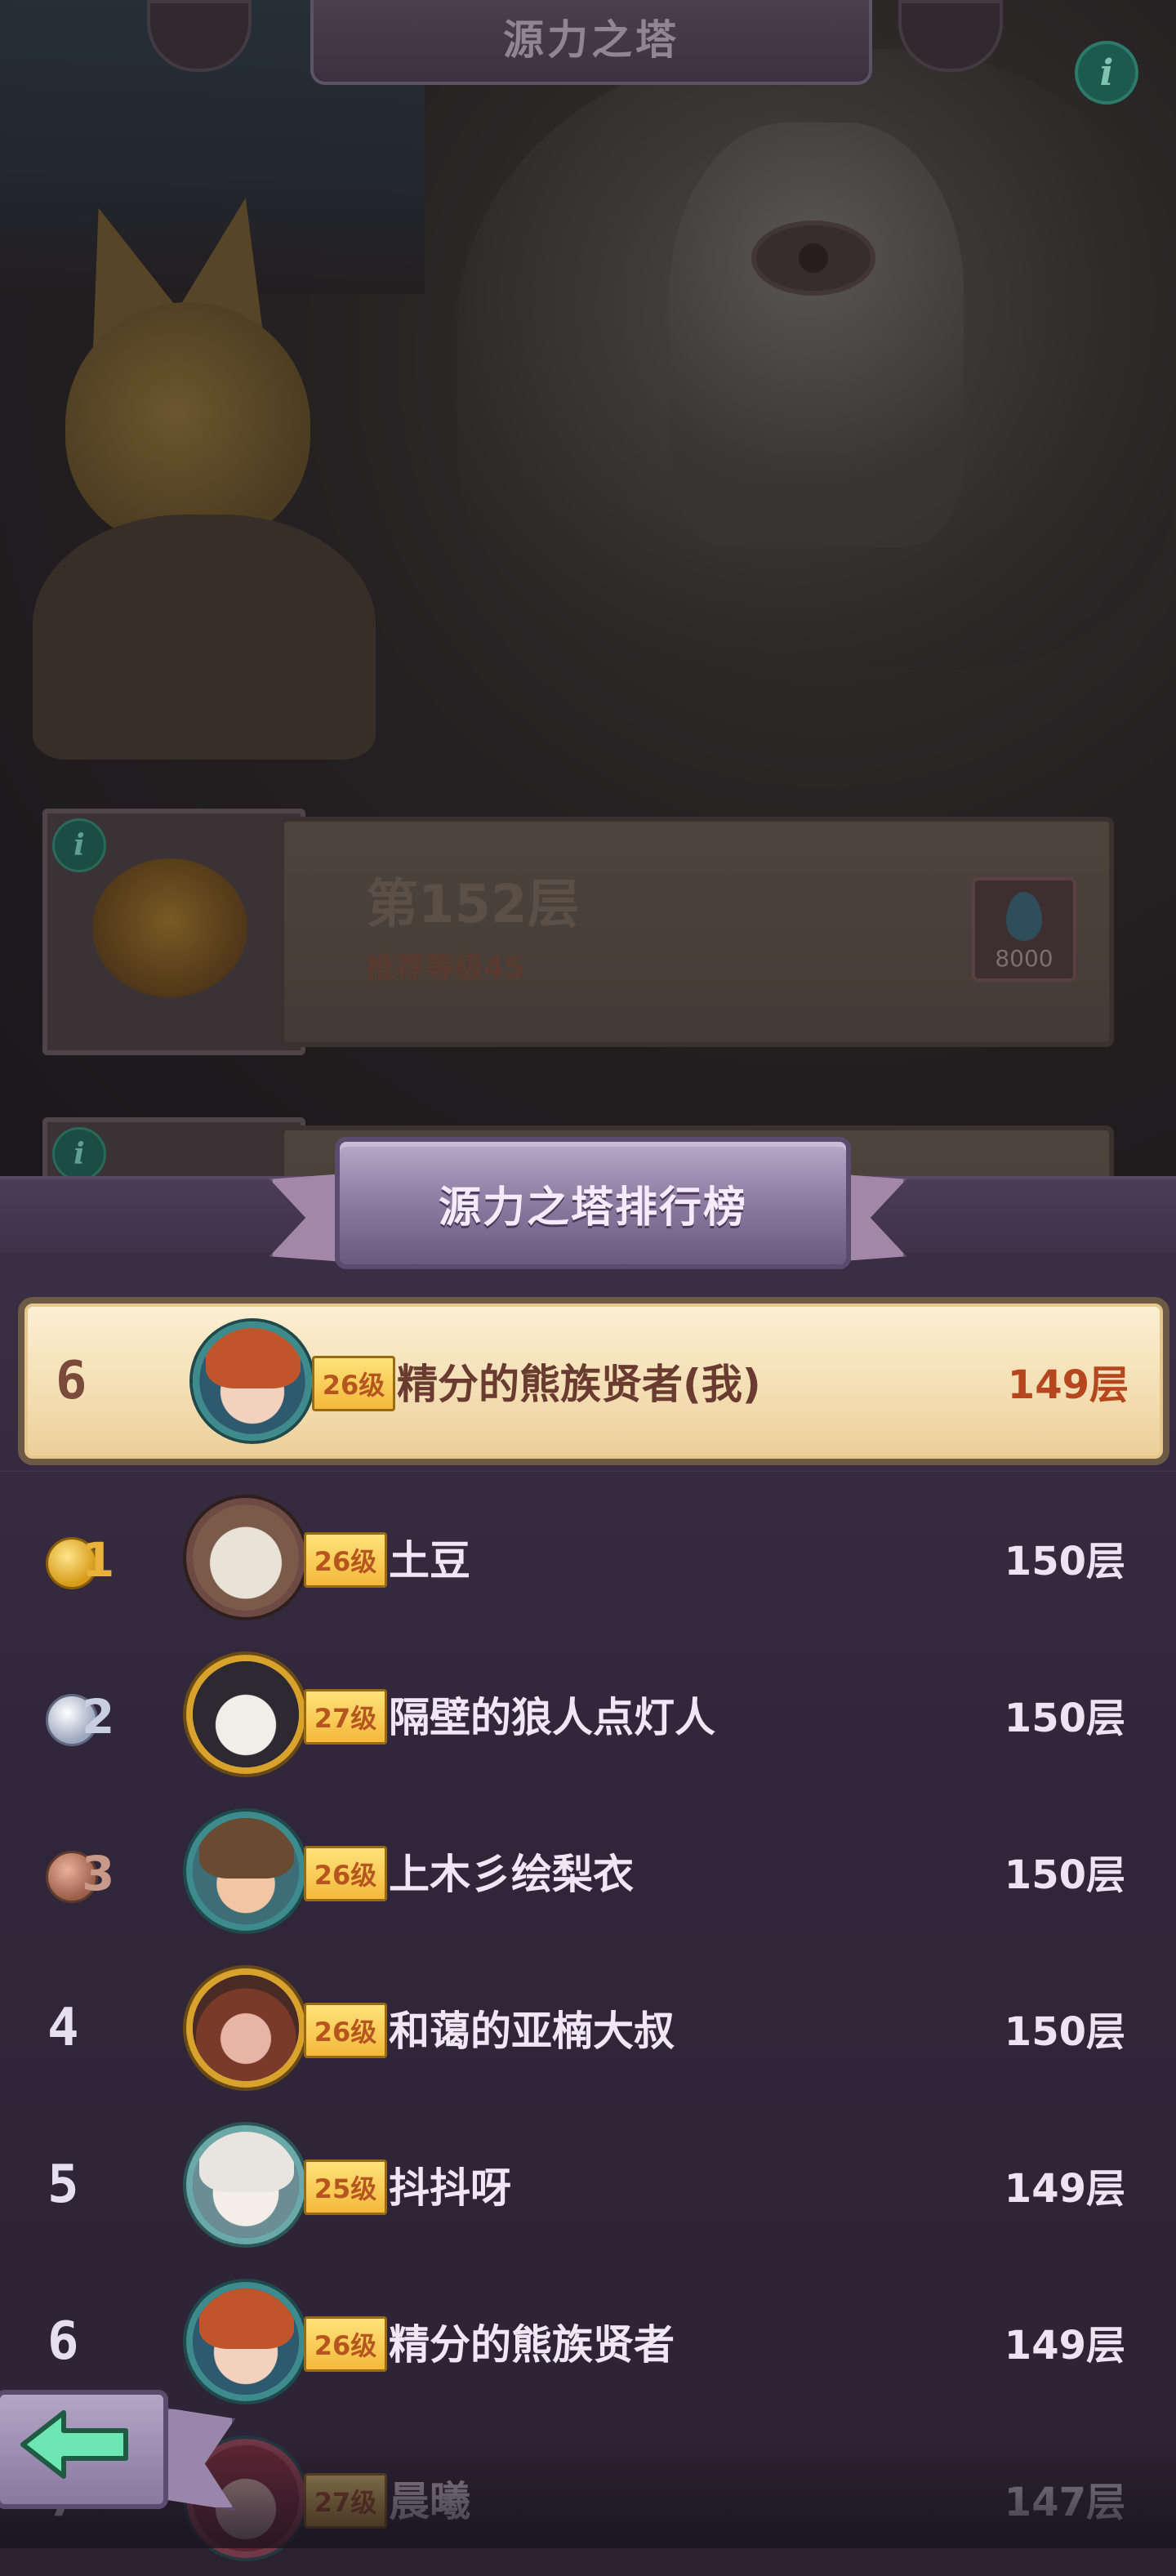  Describe the element at coordinates (552, 1717) in the screenshot. I see `player-name: 隔壁的狼人点灯人` at that location.